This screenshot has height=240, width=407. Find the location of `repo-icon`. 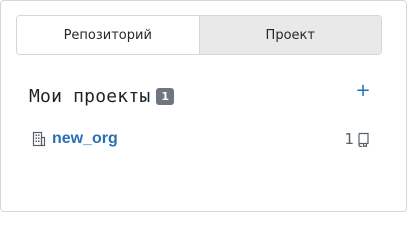

repo-icon is located at coordinates (364, 139).